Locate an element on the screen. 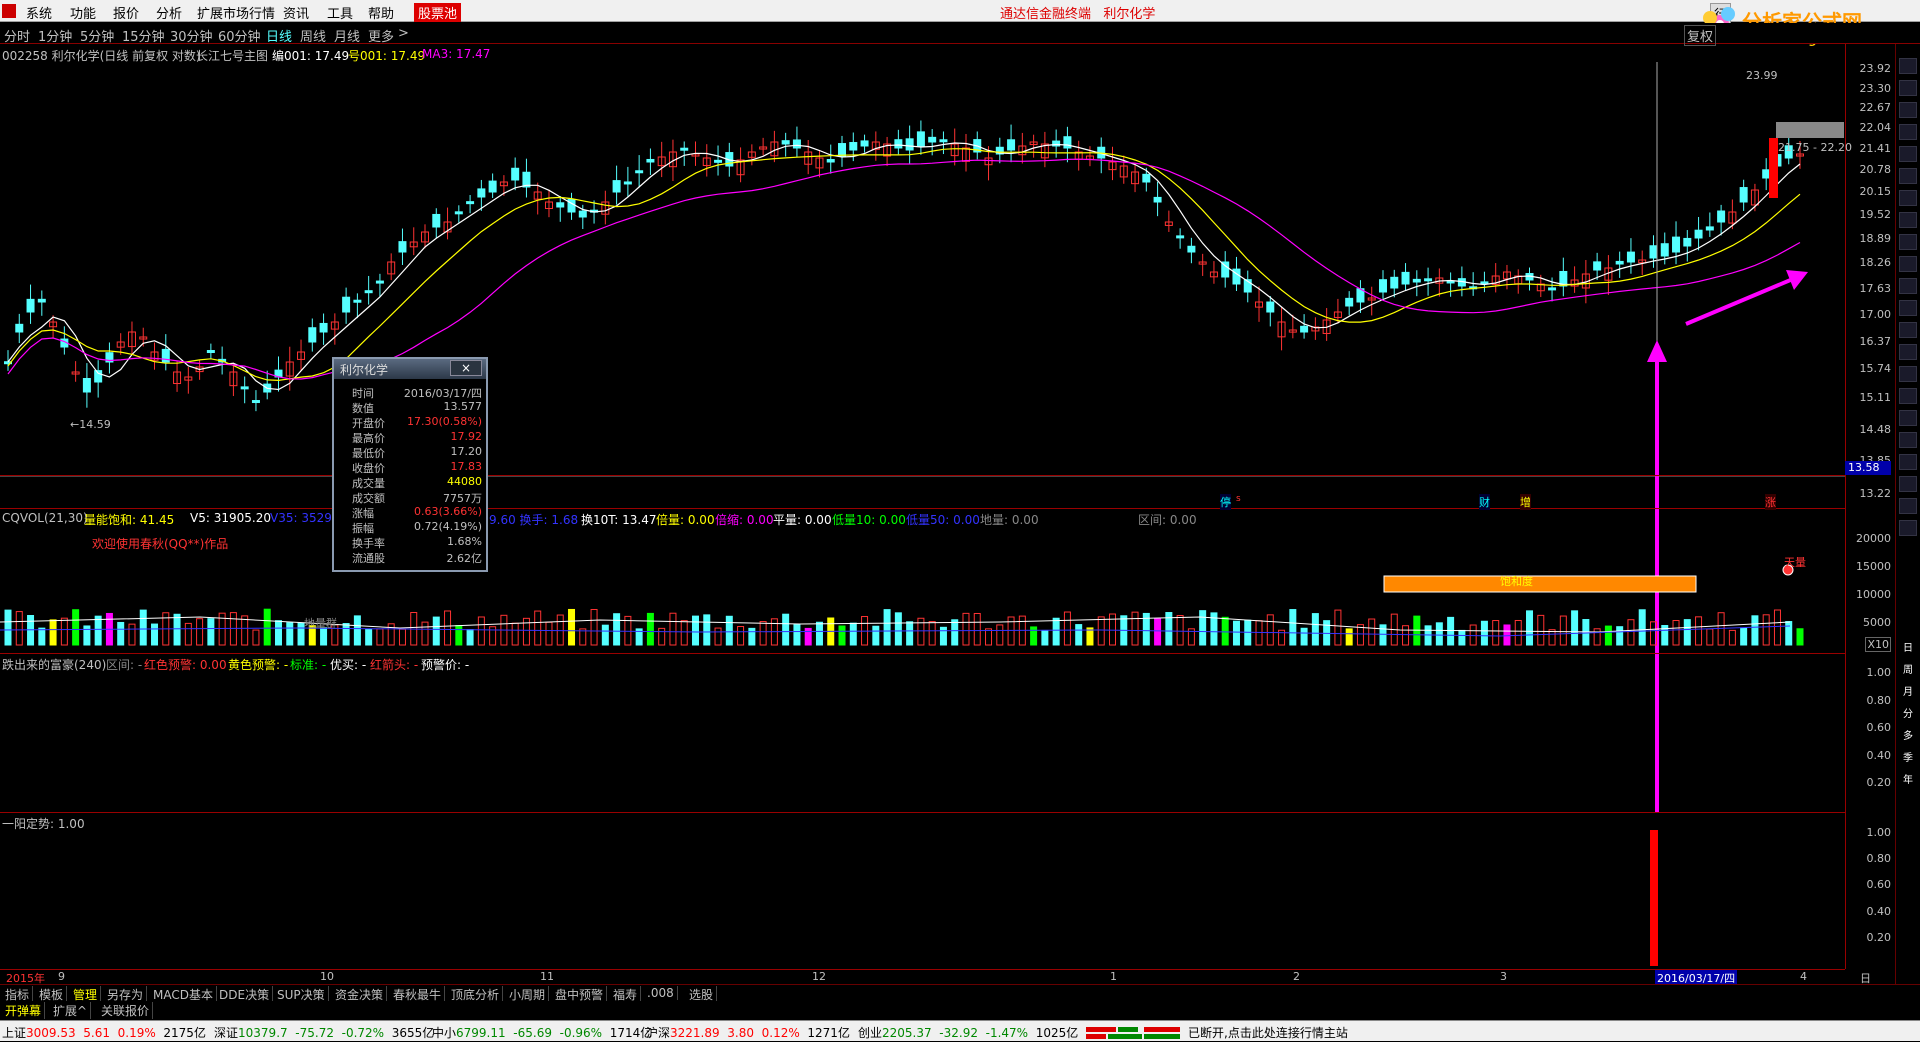 This screenshot has height=1042, width=1920. timeframe-2: 月 is located at coordinates (1908, 694).